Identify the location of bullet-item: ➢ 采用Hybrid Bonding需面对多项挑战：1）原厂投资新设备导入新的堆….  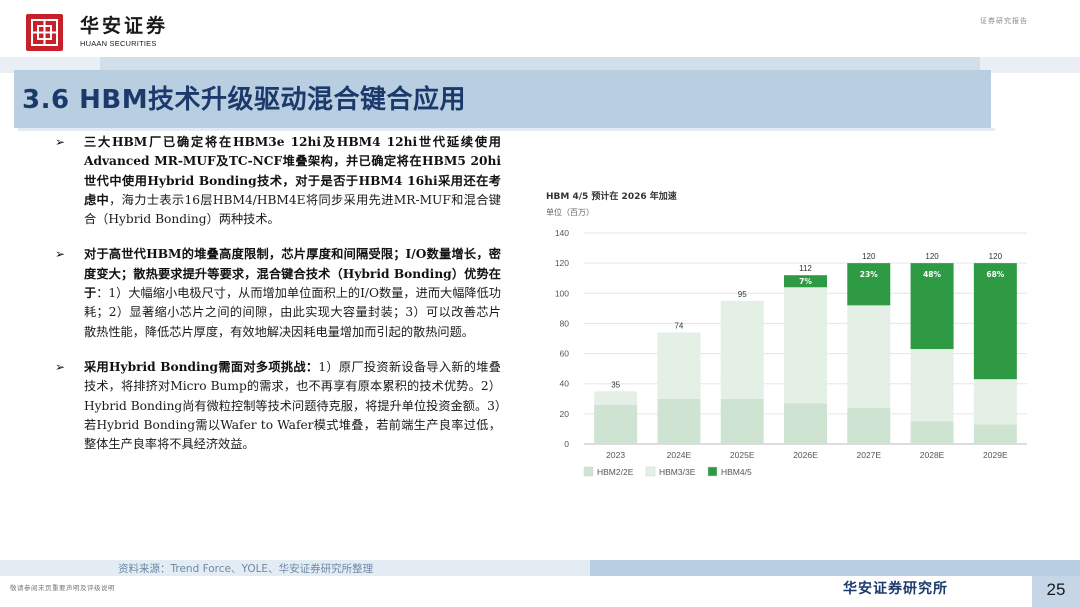
(278, 406).